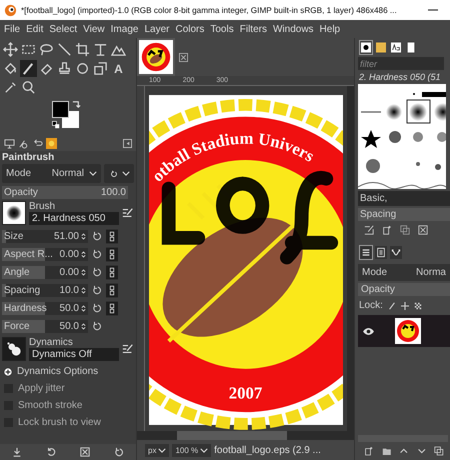 The image size is (450, 460). What do you see at coordinates (401, 63) in the screenshot?
I see `filter-field: filter` at bounding box center [401, 63].